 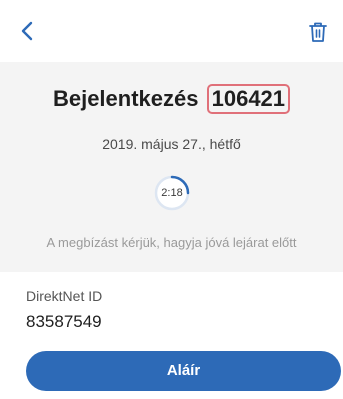 I want to click on trash-icon, so click(x=318, y=32).